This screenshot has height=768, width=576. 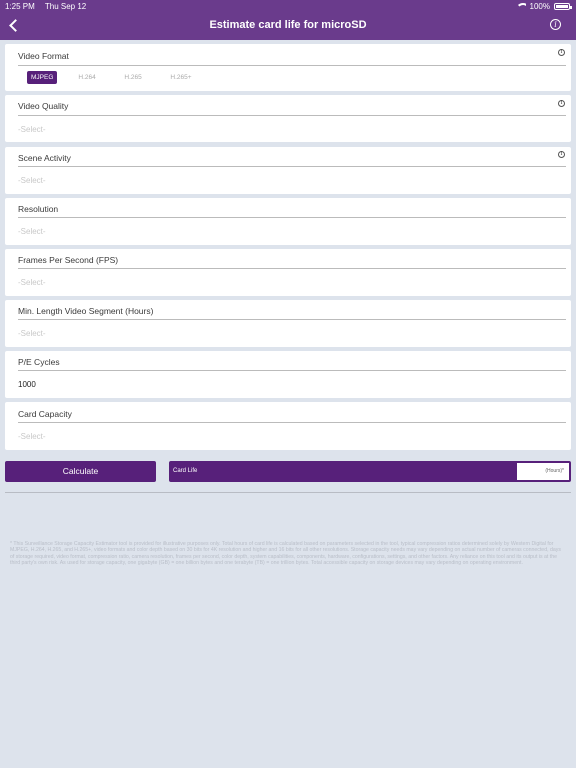 What do you see at coordinates (42, 77) in the screenshot?
I see `format-option-mjpeg: MJPEG` at bounding box center [42, 77].